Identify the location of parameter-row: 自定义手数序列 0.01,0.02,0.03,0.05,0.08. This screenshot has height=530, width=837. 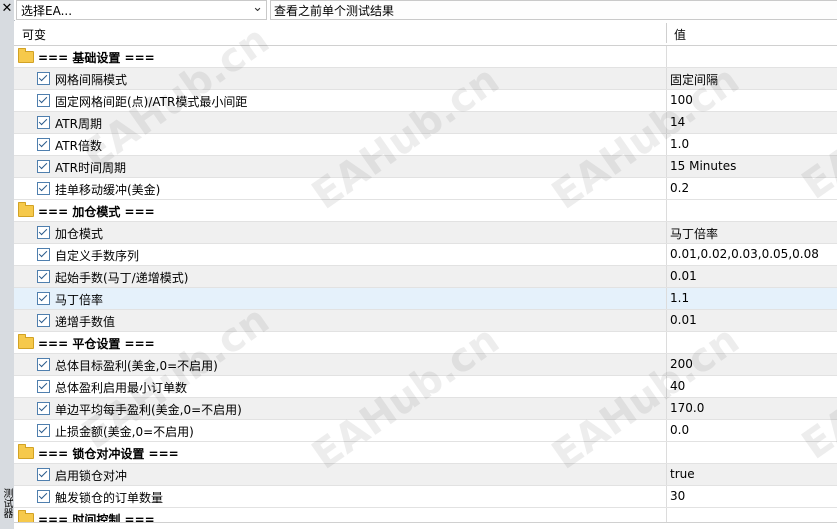
(425, 255).